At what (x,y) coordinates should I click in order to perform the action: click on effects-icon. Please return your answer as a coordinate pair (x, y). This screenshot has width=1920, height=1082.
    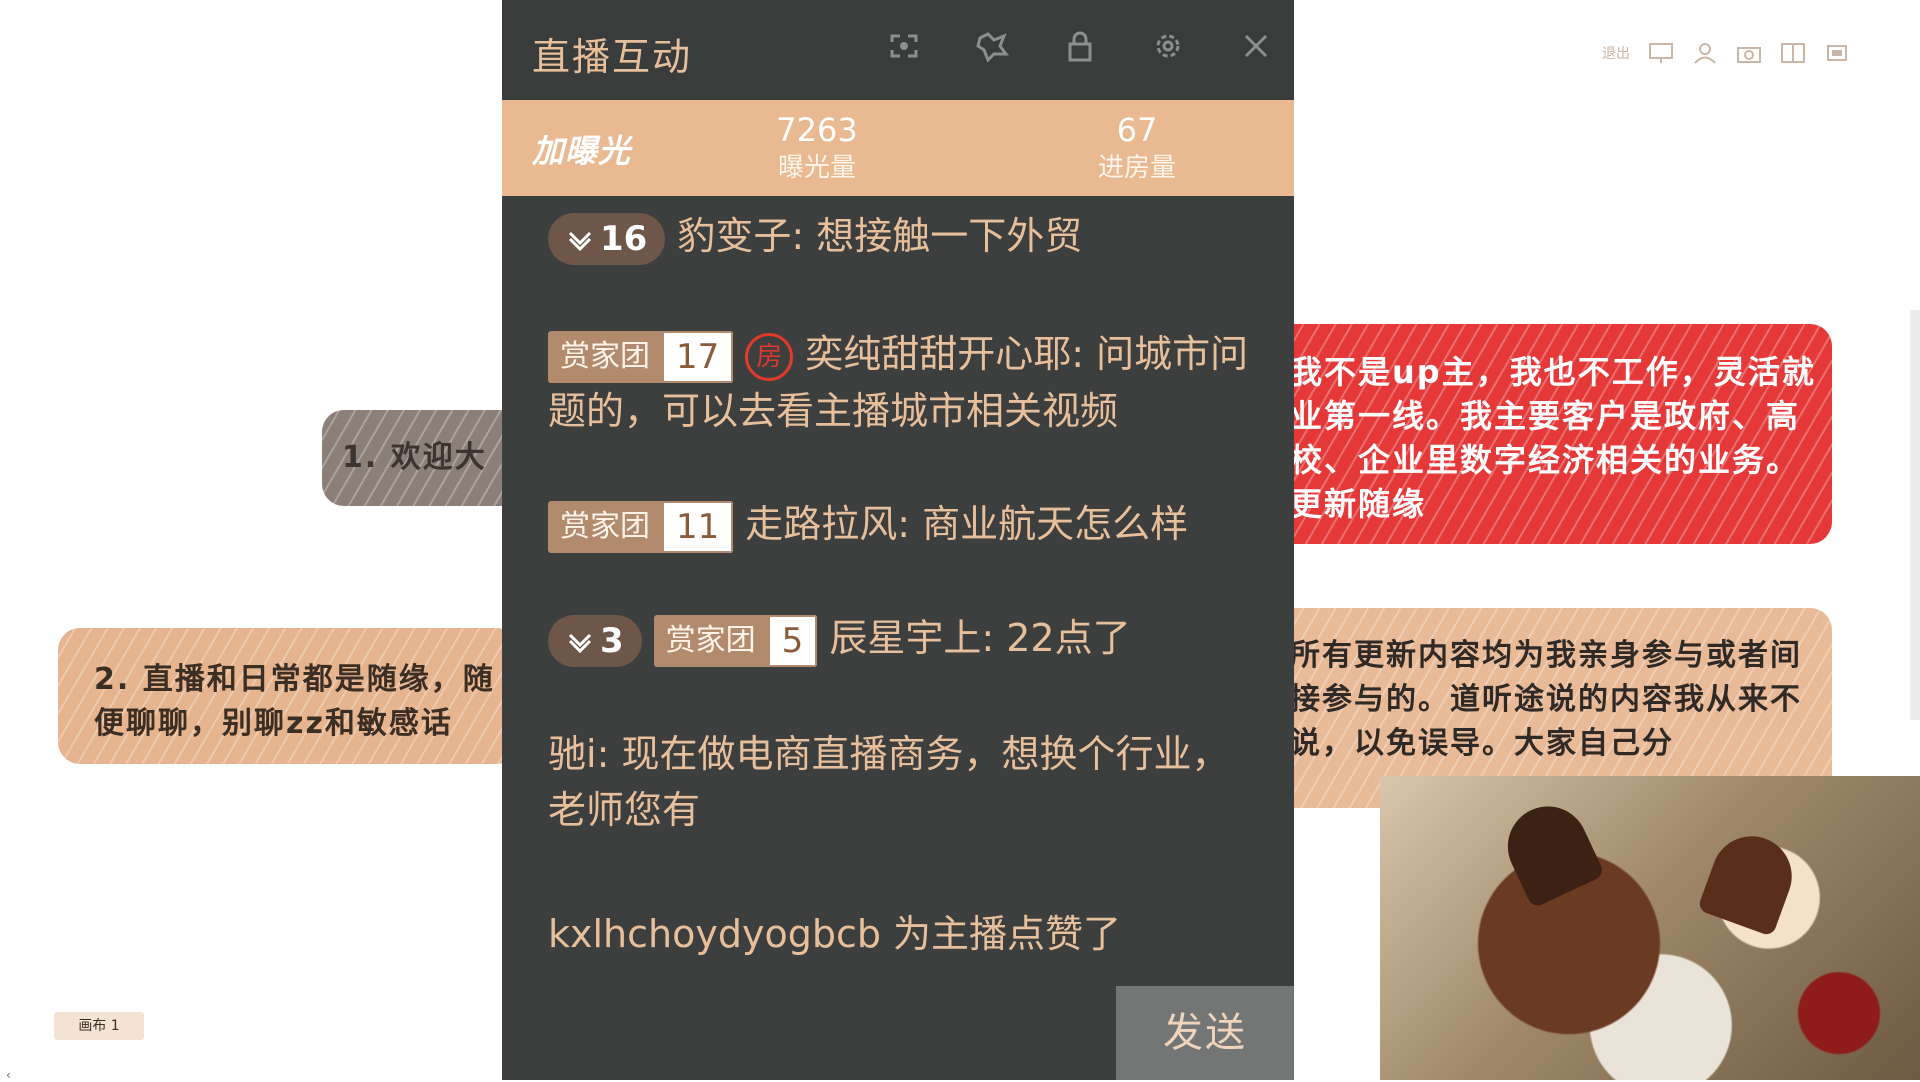
    Looking at the image, I should click on (992, 46).